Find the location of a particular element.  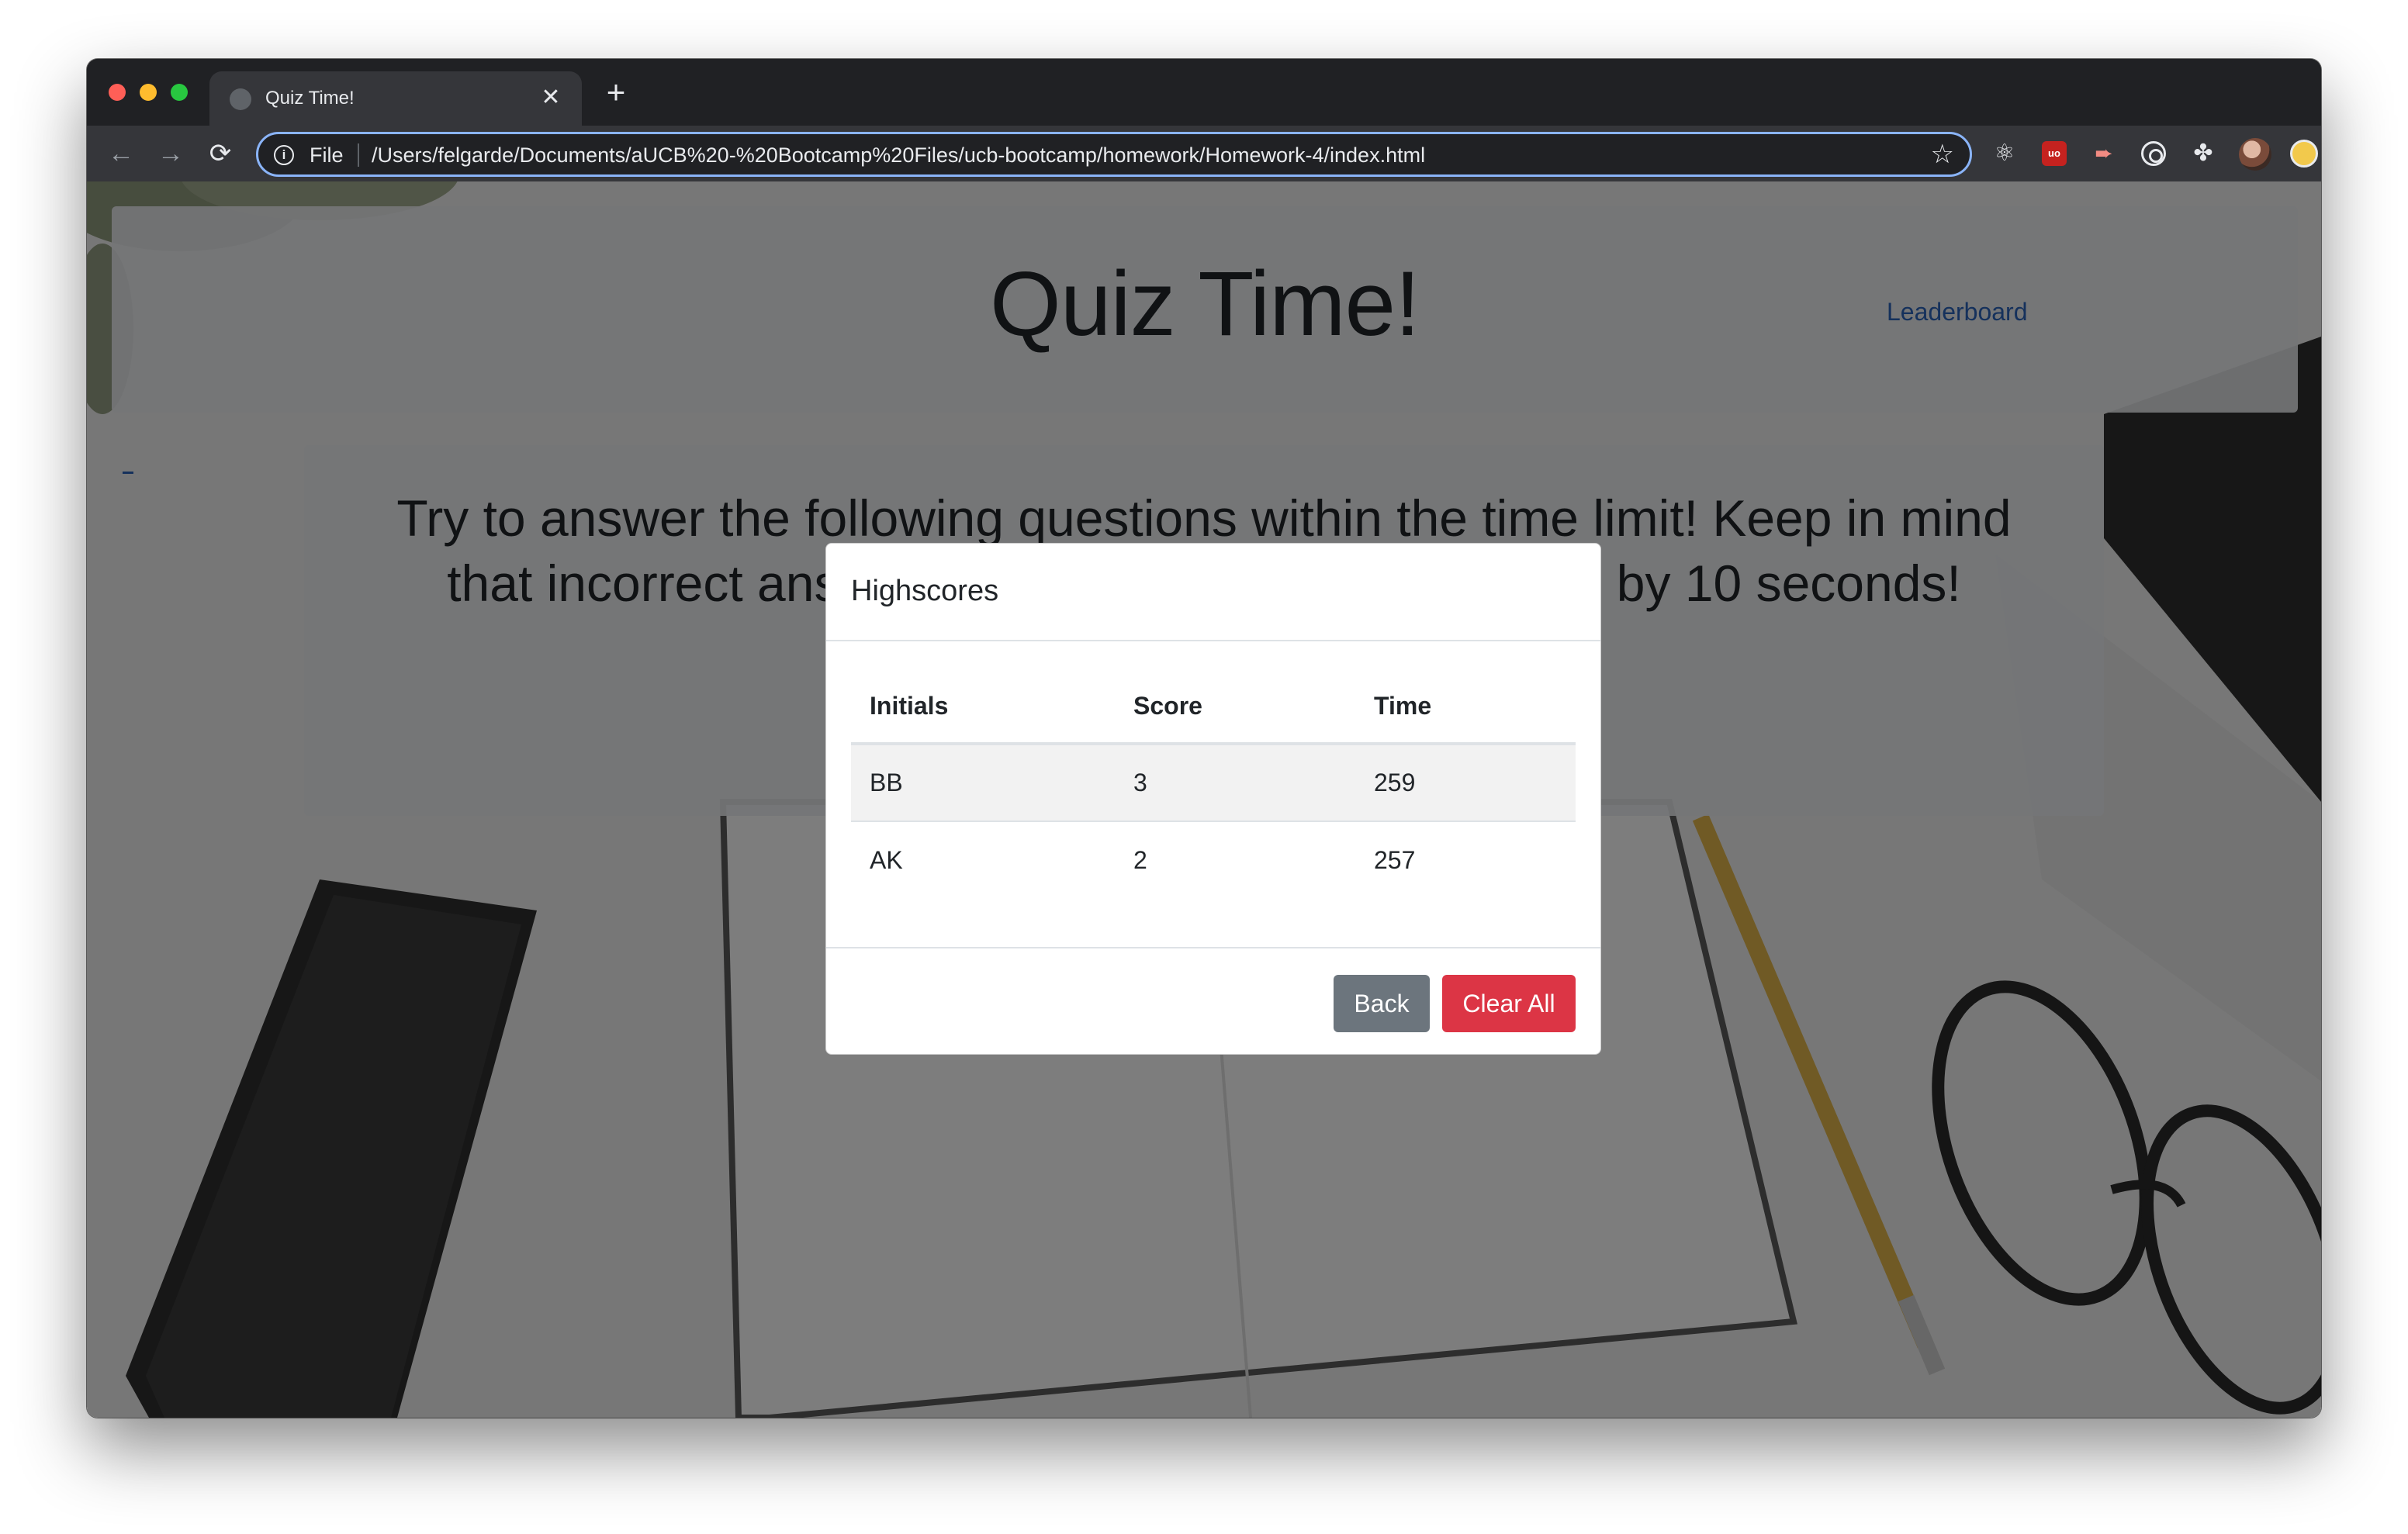

table-header-row: Initials Score Time is located at coordinates (1213, 707).